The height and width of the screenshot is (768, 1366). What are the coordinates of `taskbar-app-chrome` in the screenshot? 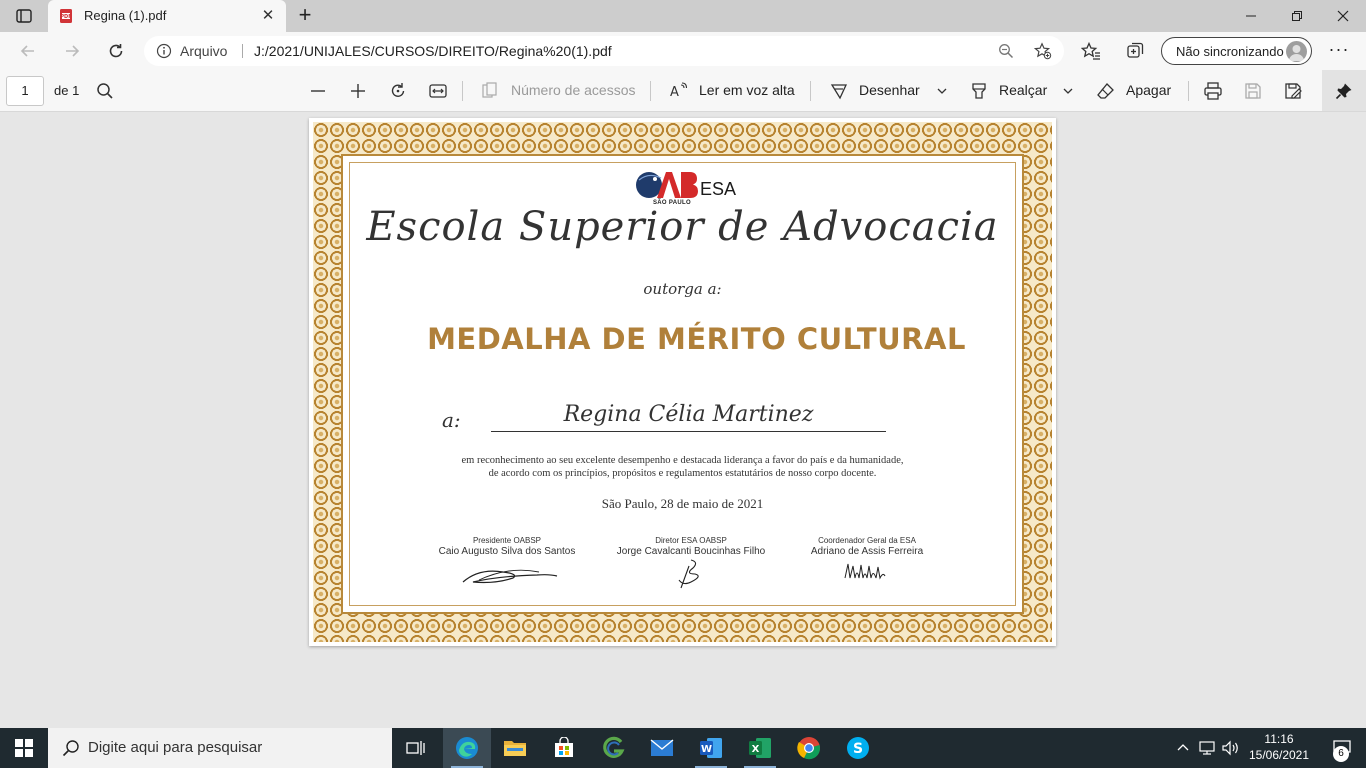 It's located at (809, 748).